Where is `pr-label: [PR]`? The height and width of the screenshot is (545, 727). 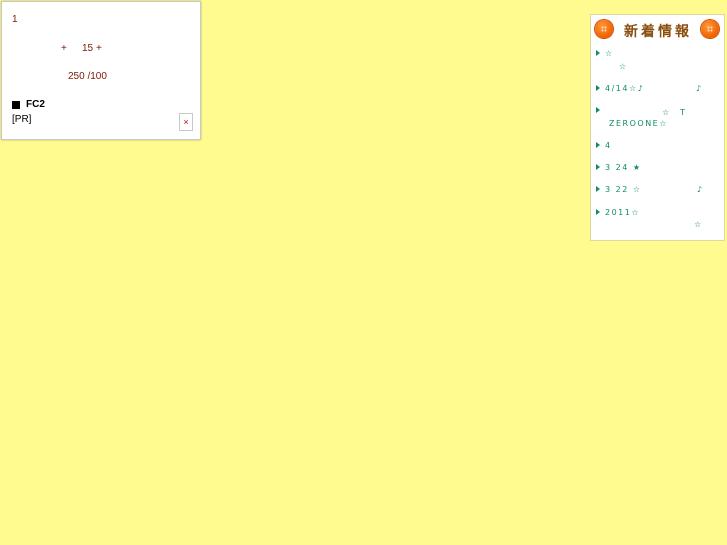
pr-label: [PR] is located at coordinates (21, 119).